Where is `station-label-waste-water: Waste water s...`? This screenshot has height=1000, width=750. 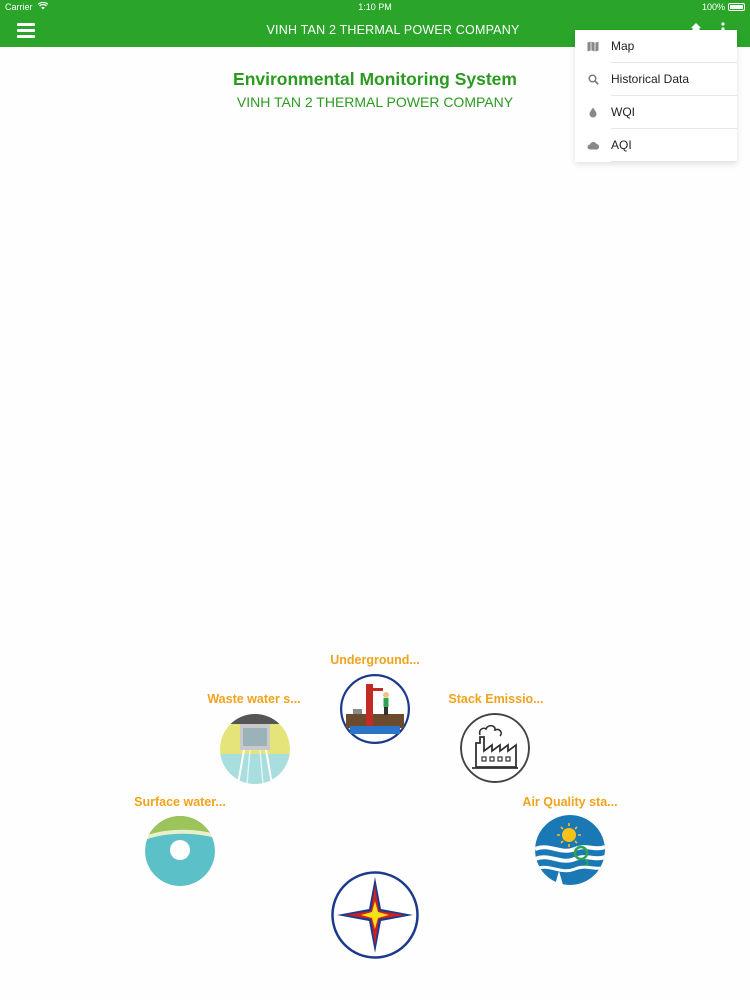
station-label-waste-water: Waste water s... is located at coordinates (253, 699).